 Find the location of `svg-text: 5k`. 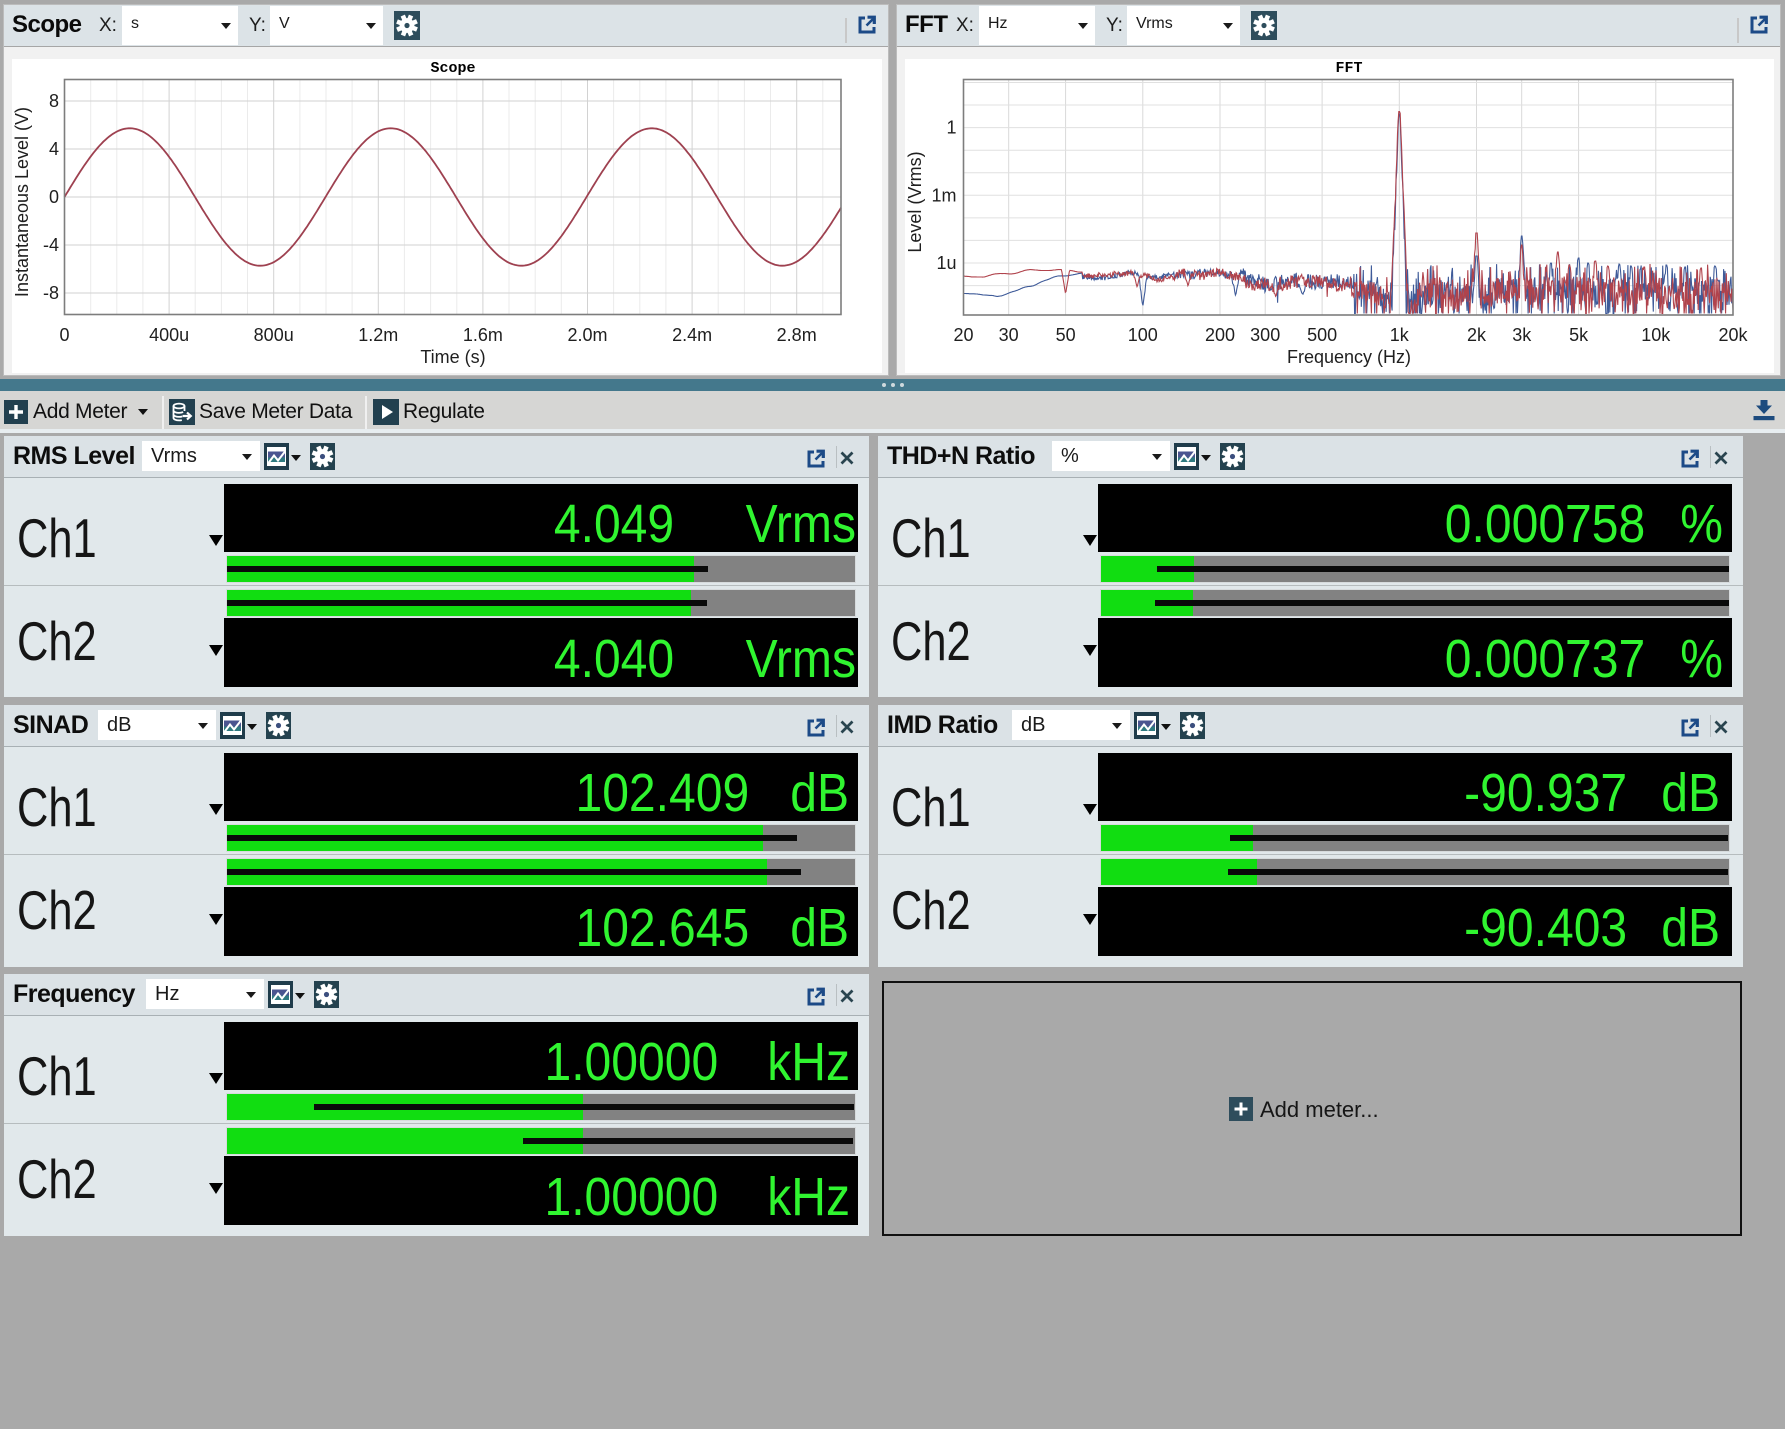

svg-text: 5k is located at coordinates (1579, 335).